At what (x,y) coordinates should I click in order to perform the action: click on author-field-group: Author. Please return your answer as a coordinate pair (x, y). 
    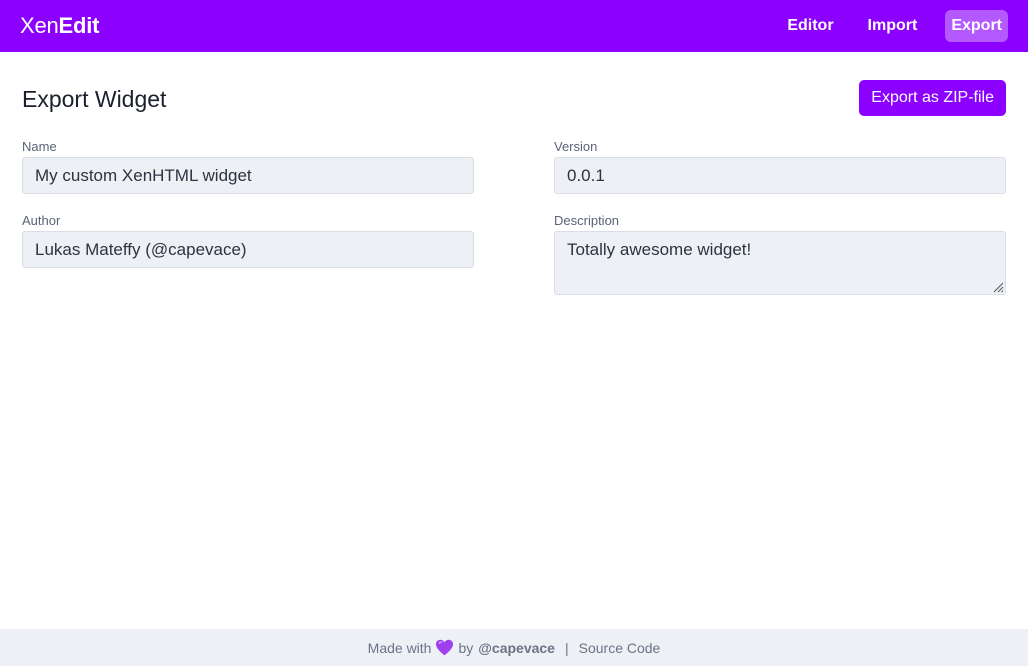
    Looking at the image, I should click on (248, 240).